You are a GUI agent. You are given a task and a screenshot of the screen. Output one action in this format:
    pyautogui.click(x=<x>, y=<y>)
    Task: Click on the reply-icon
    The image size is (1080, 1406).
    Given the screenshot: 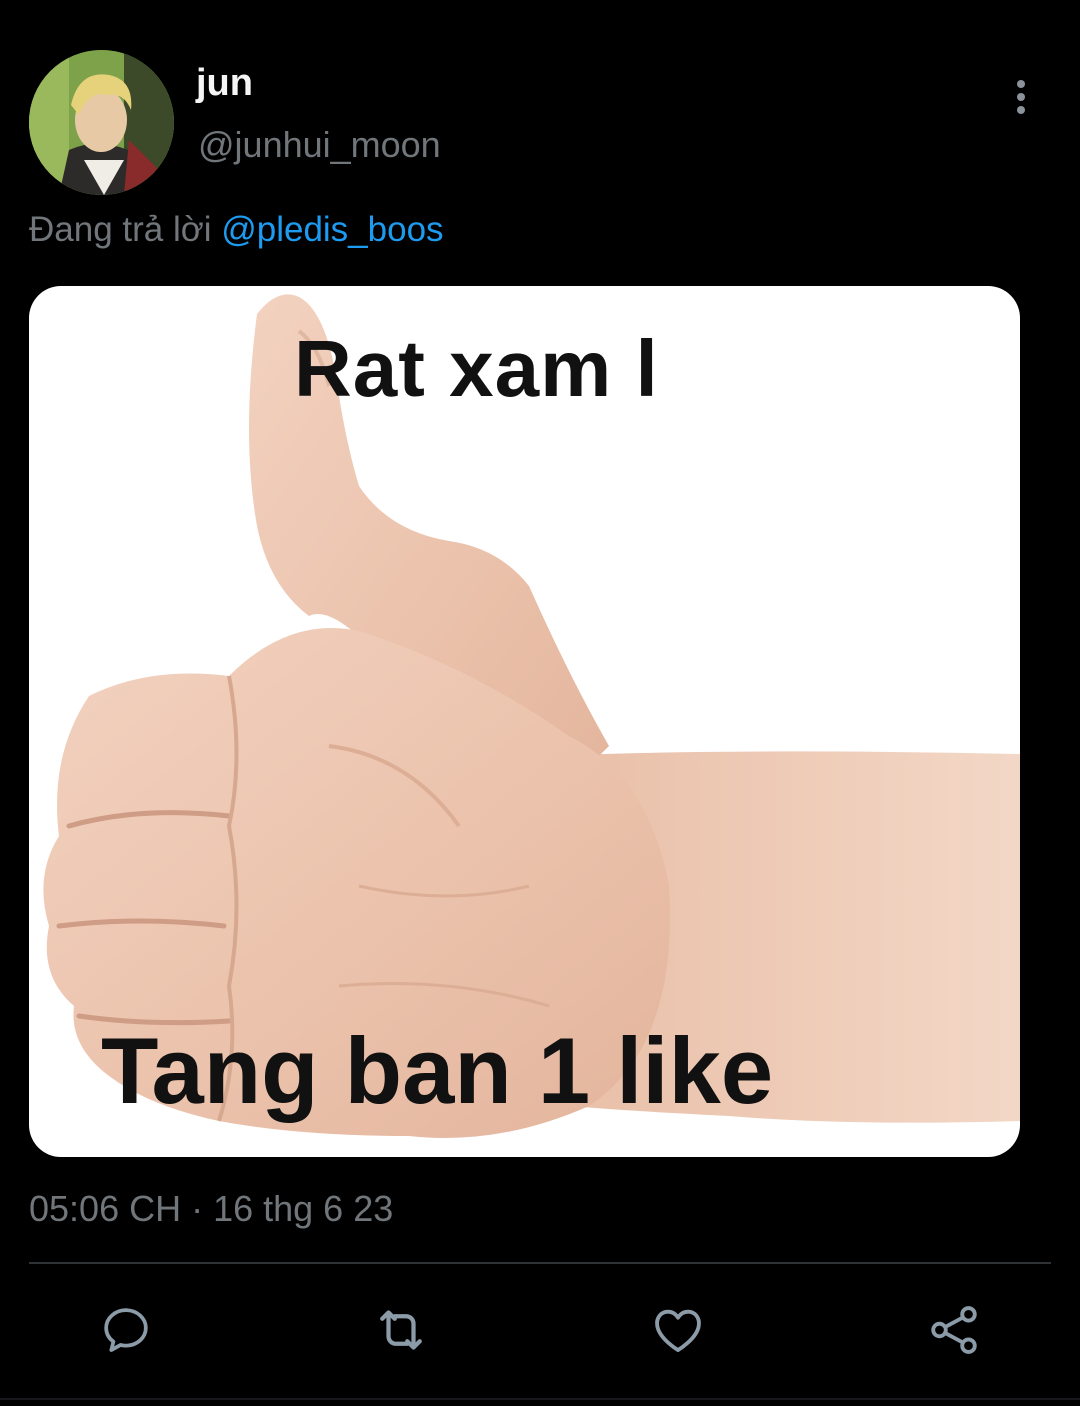 What is the action you would take?
    pyautogui.click(x=126, y=1330)
    